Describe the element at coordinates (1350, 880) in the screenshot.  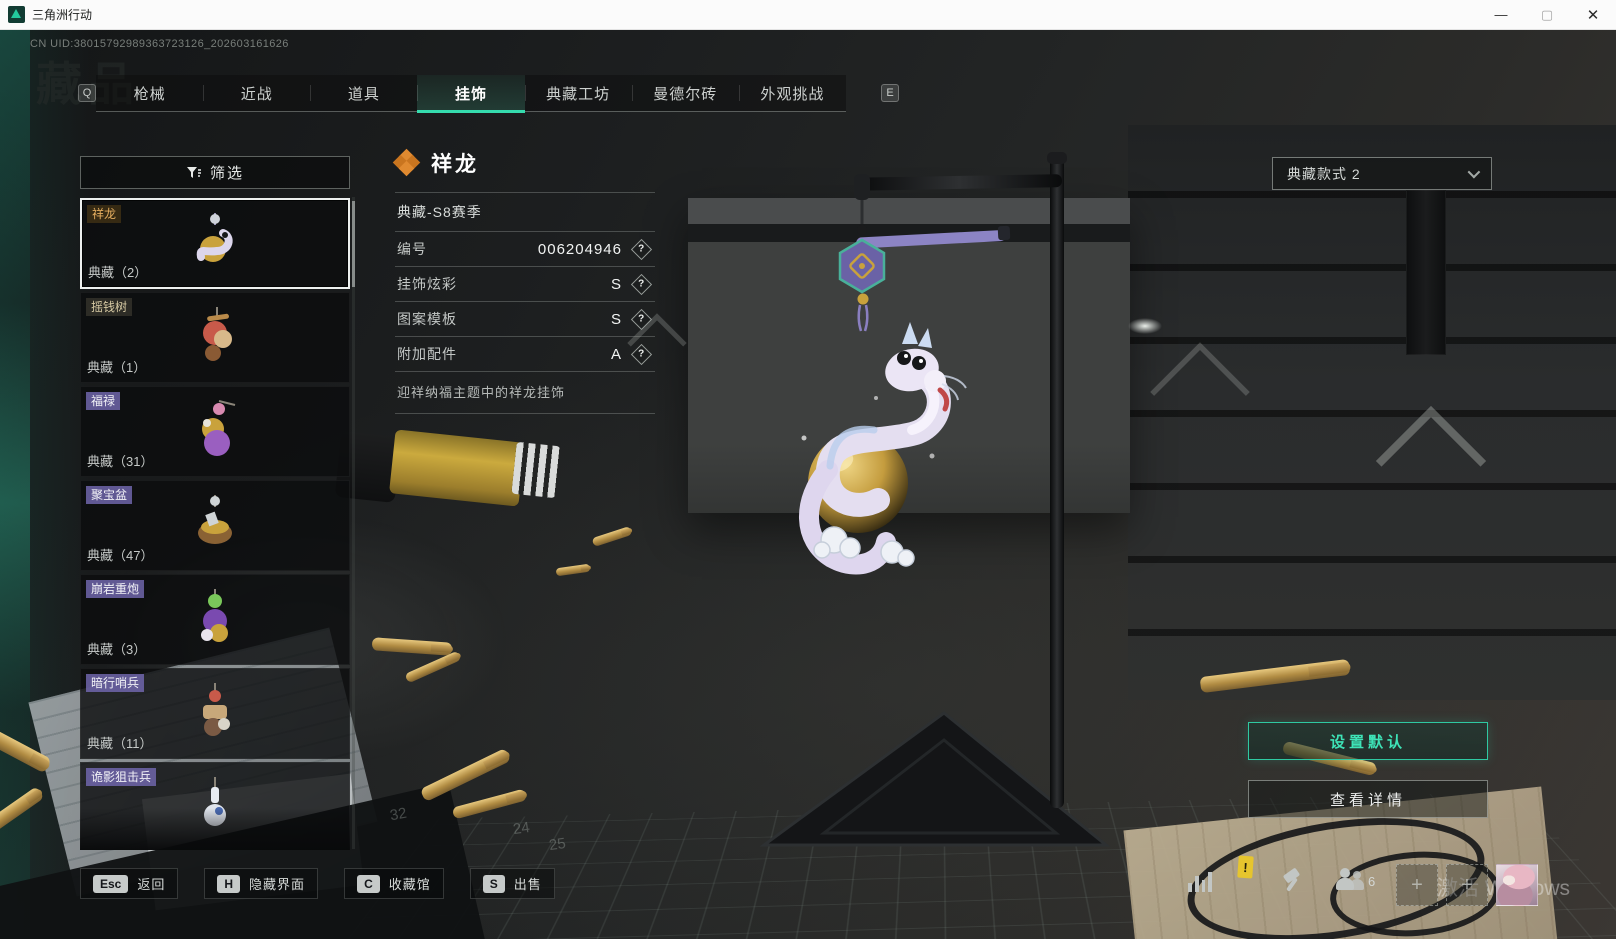
I see `friends-icon` at that location.